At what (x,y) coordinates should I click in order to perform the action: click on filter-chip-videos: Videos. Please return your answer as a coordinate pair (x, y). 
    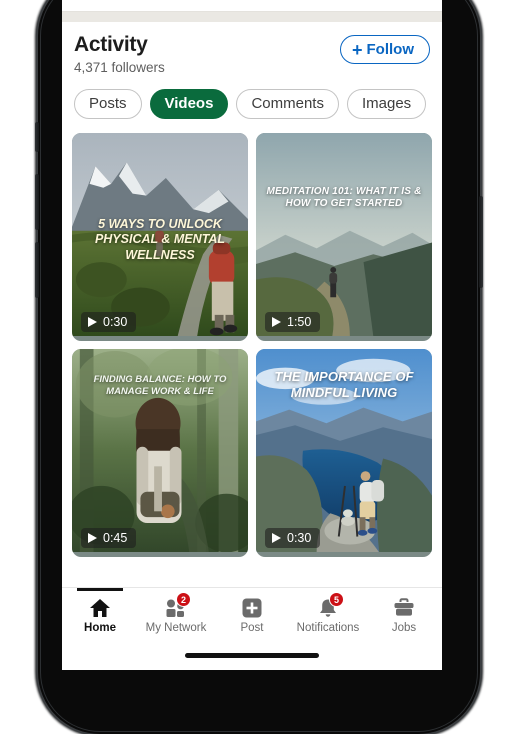
    Looking at the image, I should click on (189, 104).